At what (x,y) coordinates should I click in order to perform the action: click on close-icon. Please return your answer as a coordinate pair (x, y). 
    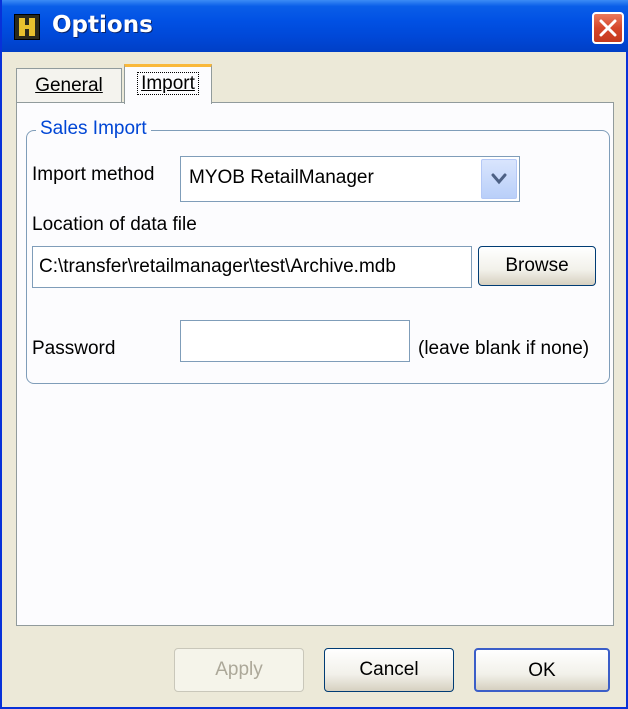
    Looking at the image, I should click on (608, 28).